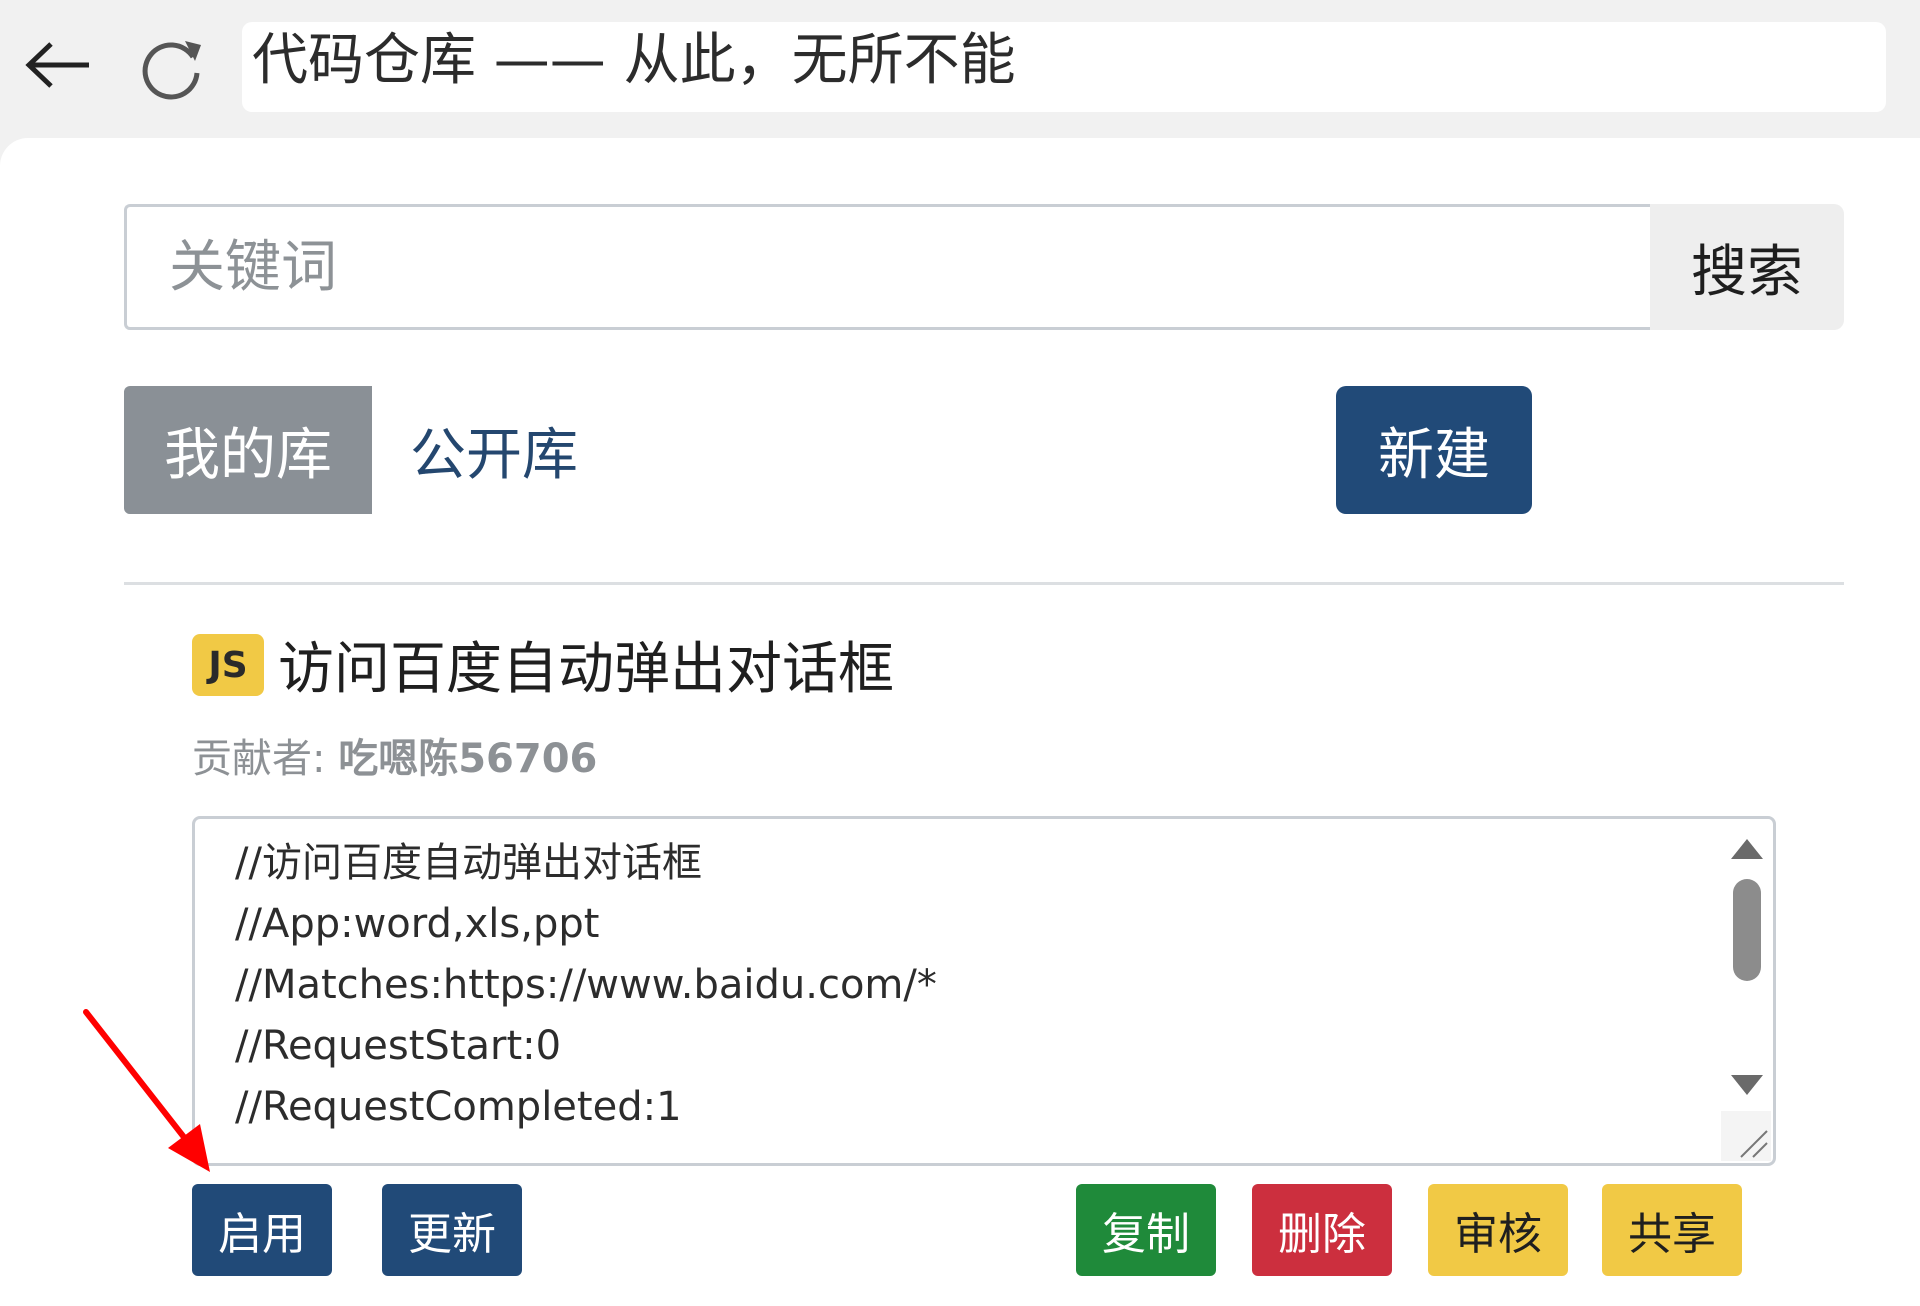 The height and width of the screenshot is (1306, 1920). I want to click on tab-my-library: 我的库, so click(248, 450).